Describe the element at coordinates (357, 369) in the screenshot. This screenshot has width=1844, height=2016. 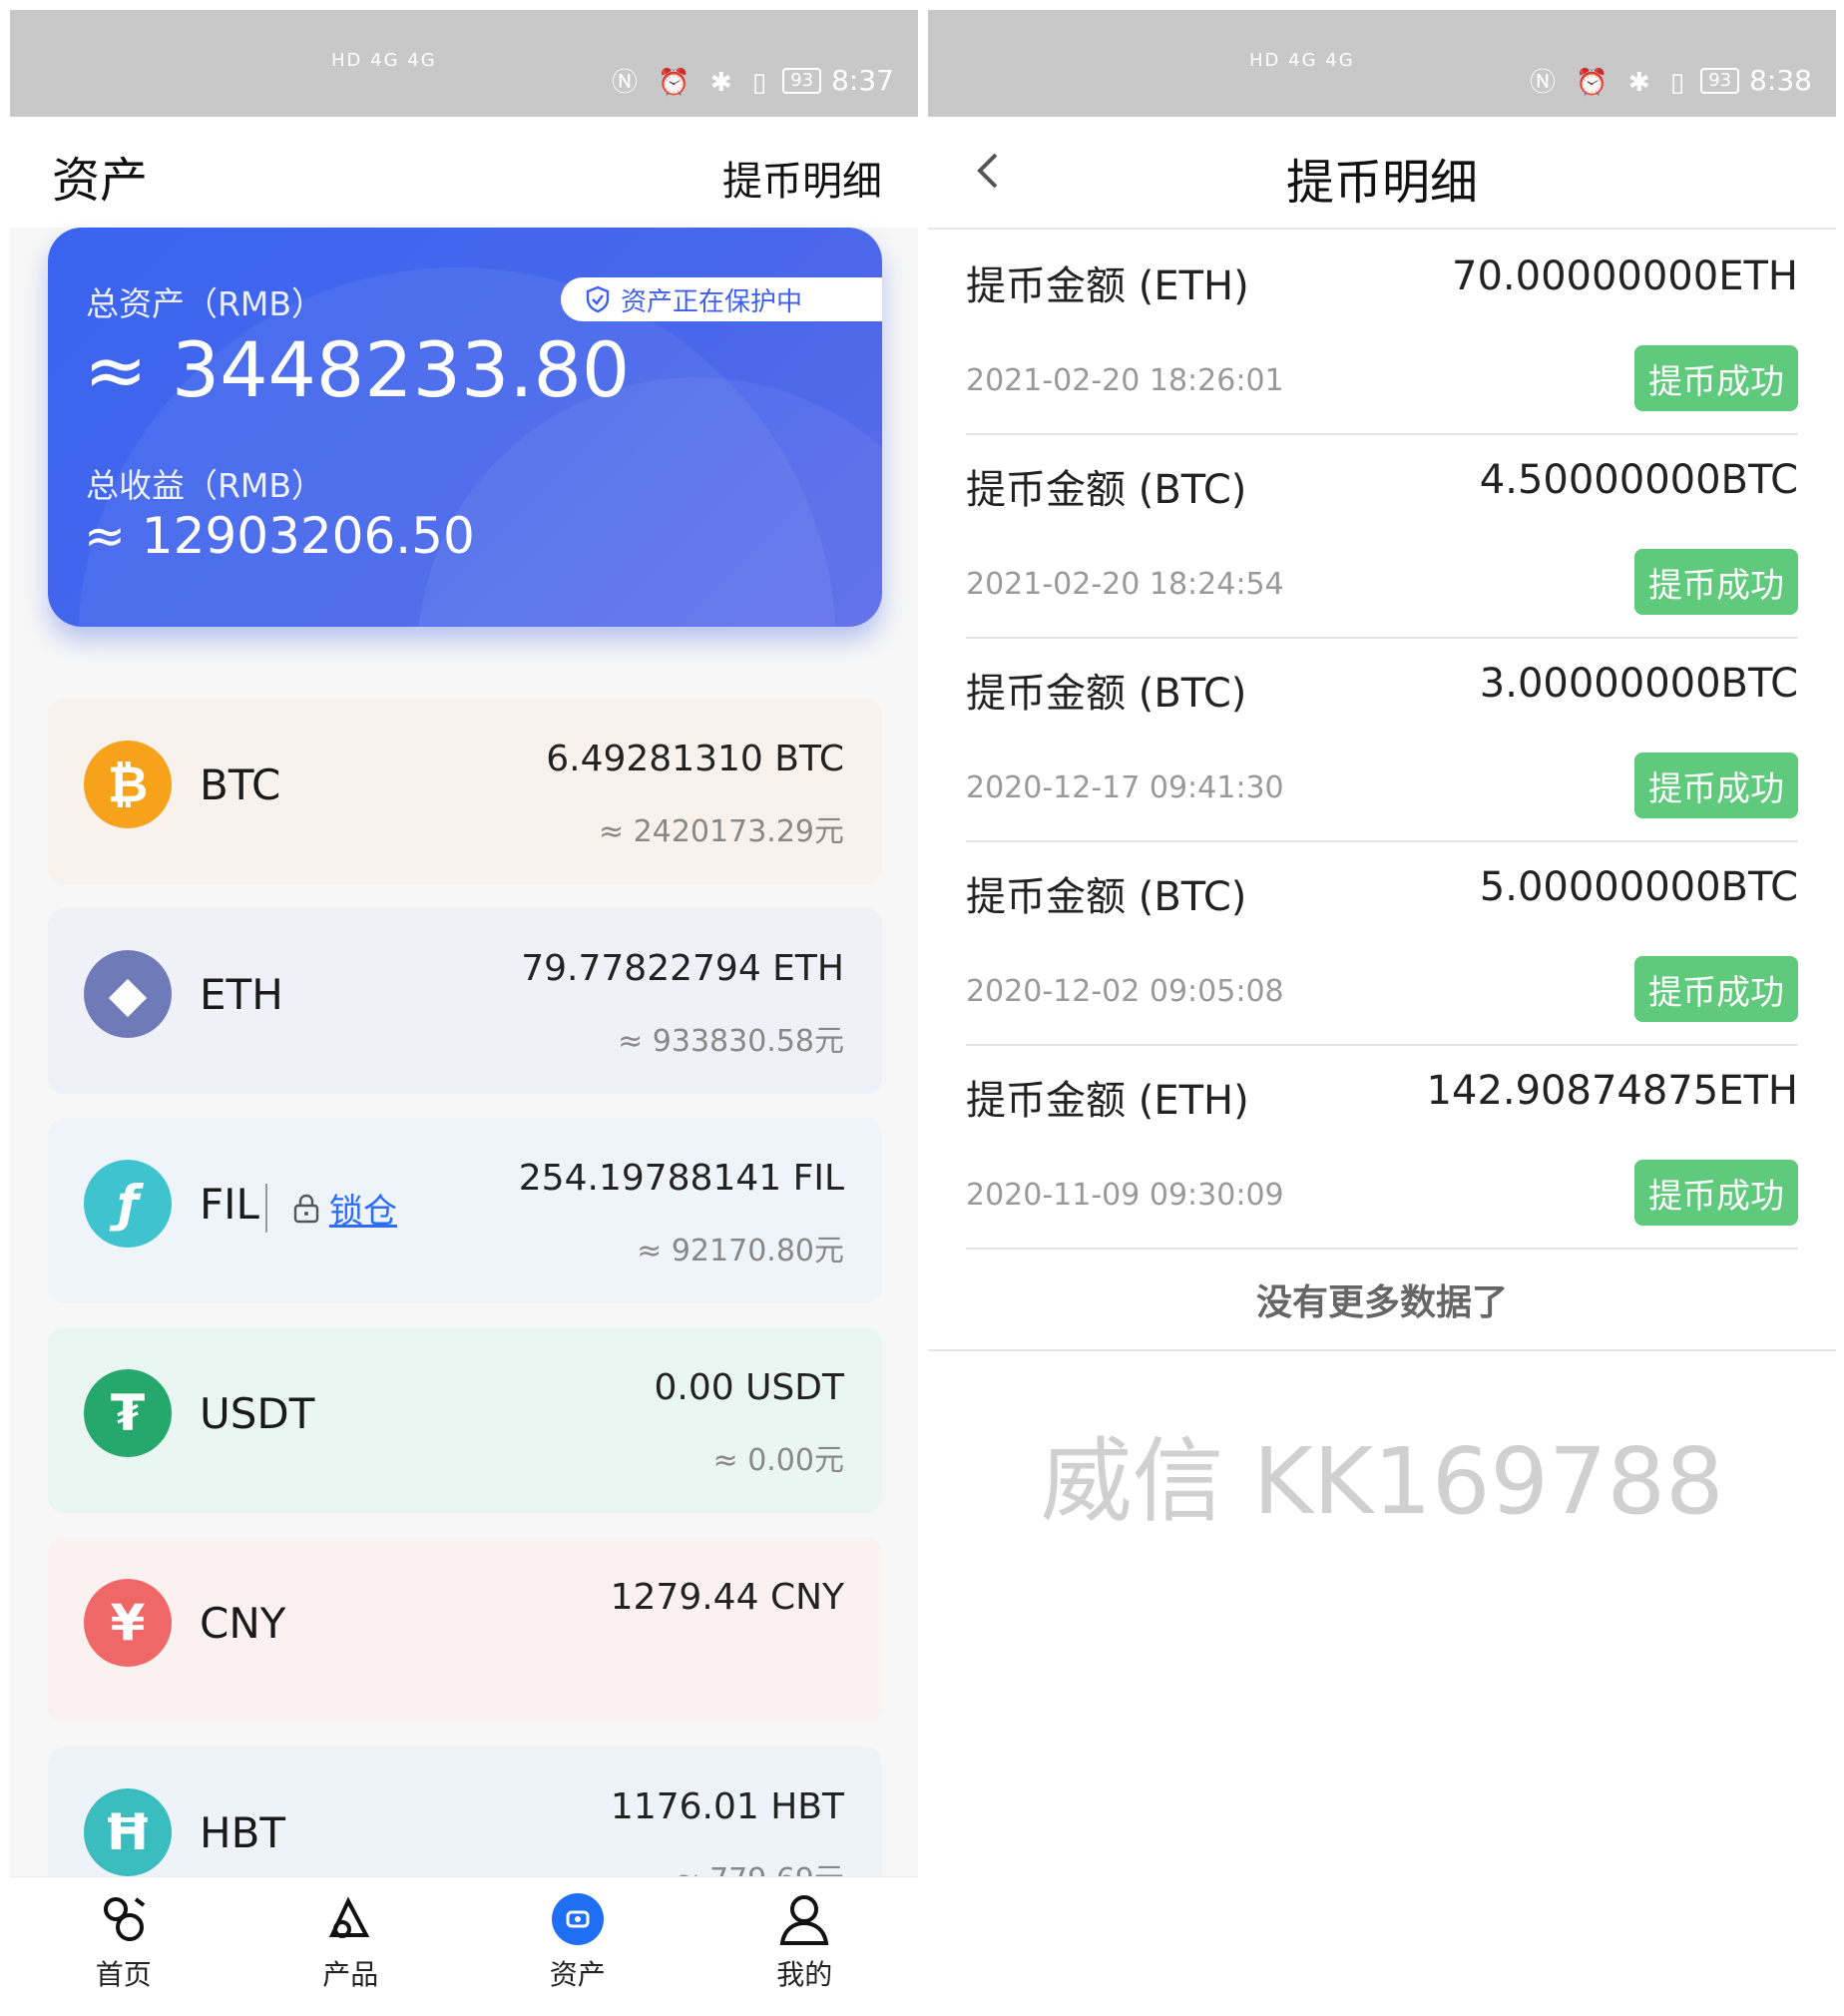
I see `total-assets-value: ≈ 3448233.80` at that location.